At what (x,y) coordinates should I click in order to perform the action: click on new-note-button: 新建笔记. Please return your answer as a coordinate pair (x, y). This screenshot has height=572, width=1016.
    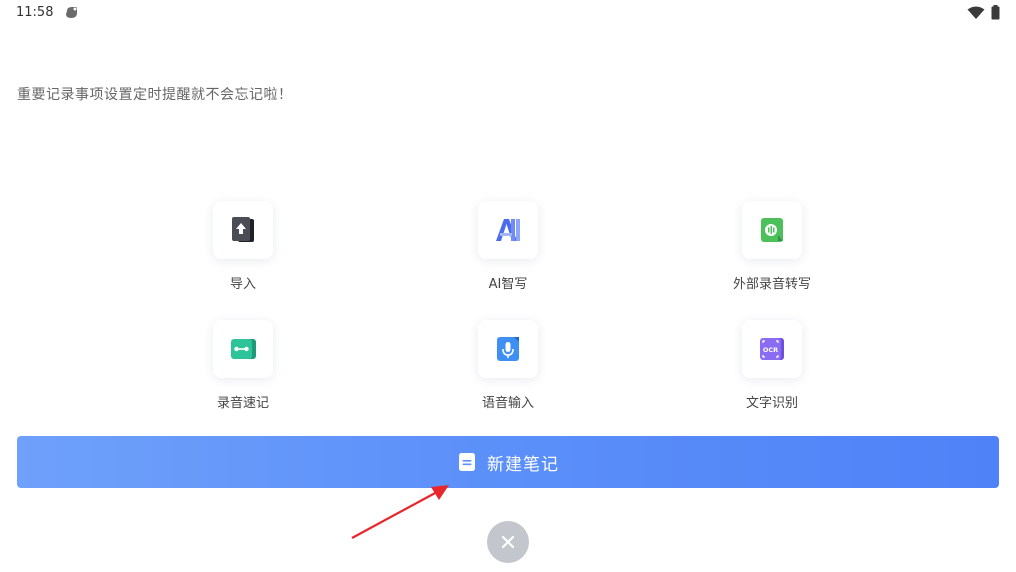
    Looking at the image, I should click on (508, 462).